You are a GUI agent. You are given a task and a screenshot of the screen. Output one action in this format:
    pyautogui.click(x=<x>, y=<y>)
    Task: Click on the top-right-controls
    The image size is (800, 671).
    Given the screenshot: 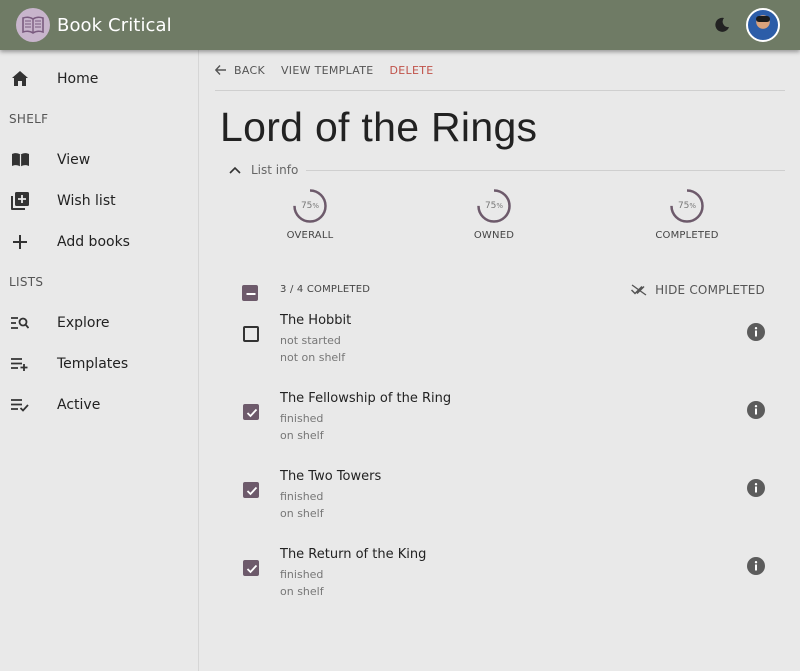 What is the action you would take?
    pyautogui.click(x=746, y=25)
    